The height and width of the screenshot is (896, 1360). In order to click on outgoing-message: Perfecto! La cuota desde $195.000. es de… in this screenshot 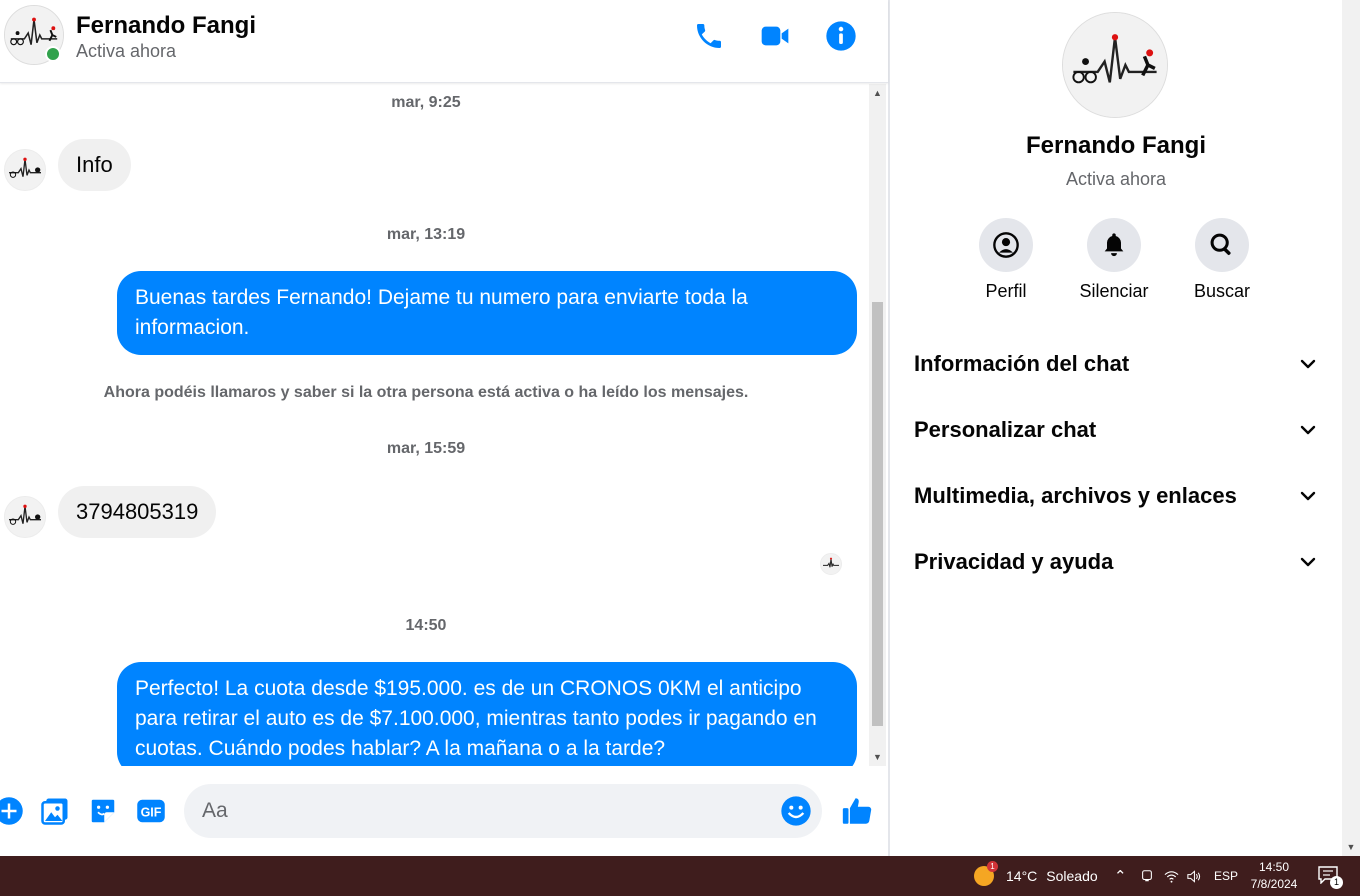, I will do `click(487, 714)`.